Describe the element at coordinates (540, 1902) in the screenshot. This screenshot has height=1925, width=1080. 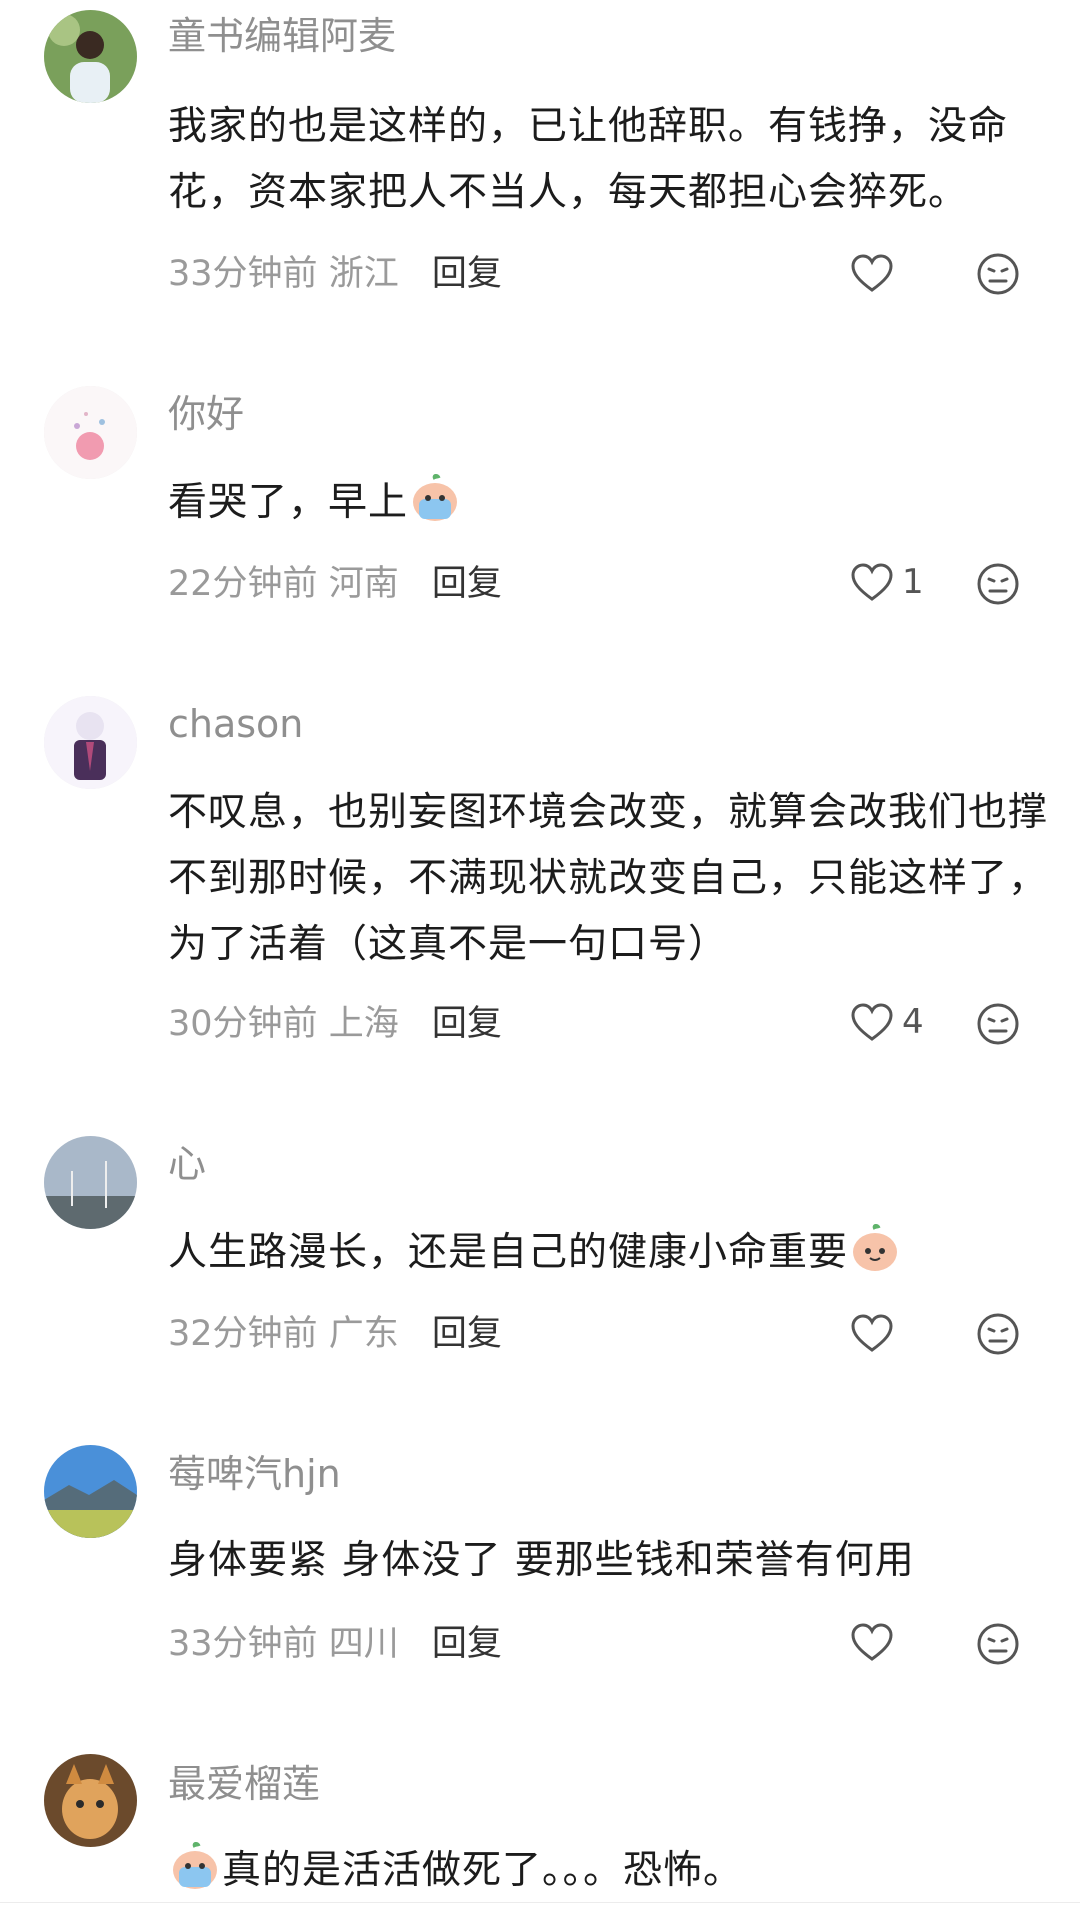
I see `divider` at that location.